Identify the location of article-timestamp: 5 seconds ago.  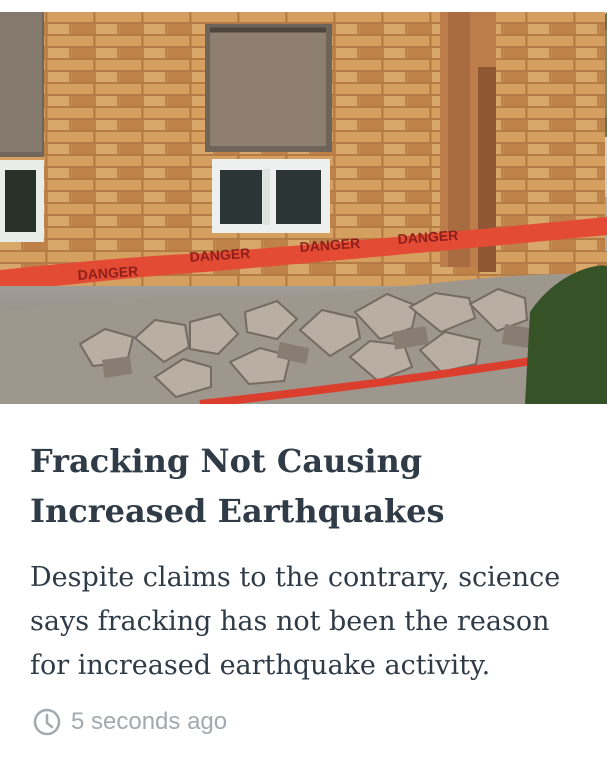
(130, 722).